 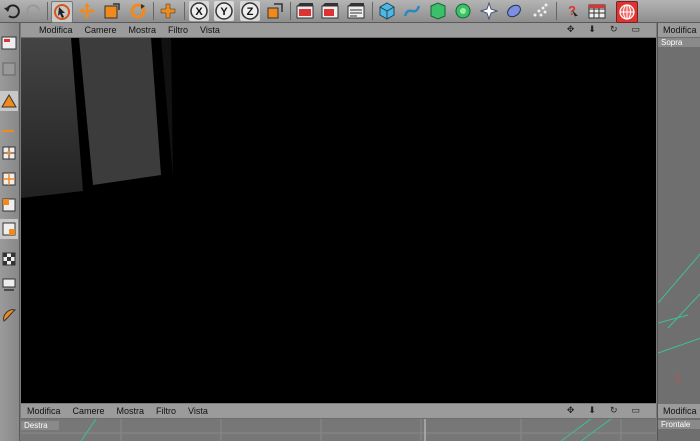 What do you see at coordinates (56, 30) in the screenshot?
I see `menu-modifica: Modifica` at bounding box center [56, 30].